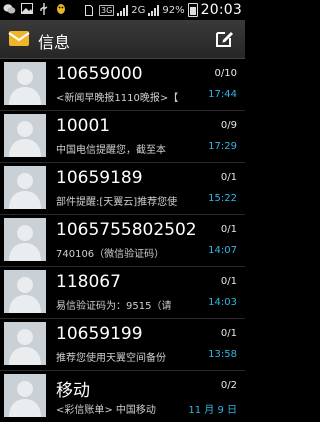 This screenshot has width=320, height=422. Describe the element at coordinates (122, 396) in the screenshot. I see `conversation-row: 移动 <彩信账单> 中国移动 0/2 11 月 9 日` at that location.